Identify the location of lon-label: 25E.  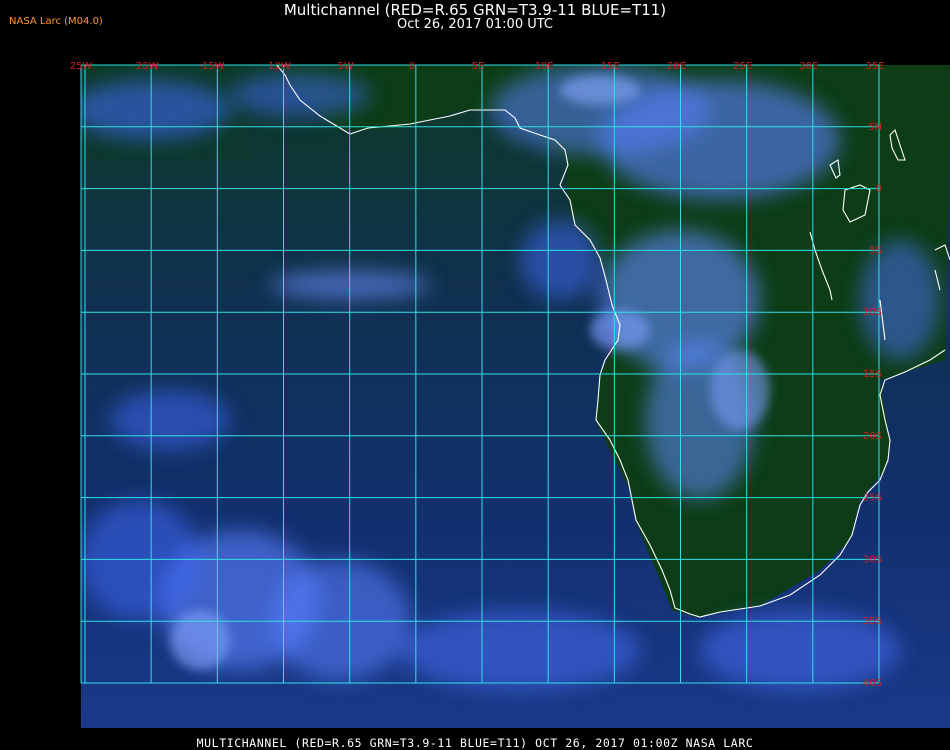
(742, 66).